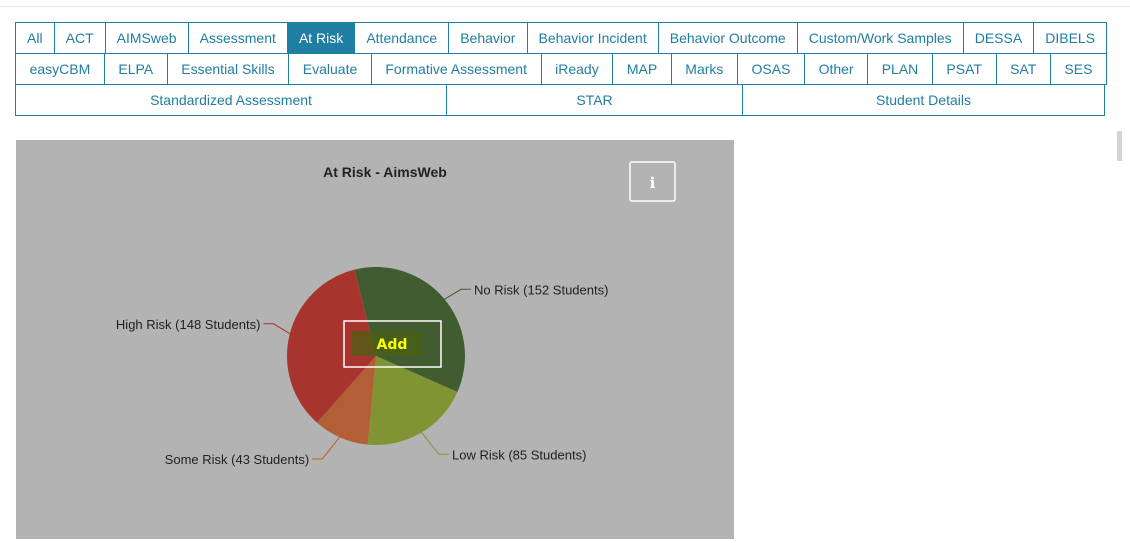  Describe the element at coordinates (1078, 69) in the screenshot. I see `tab-ses: SES` at that location.